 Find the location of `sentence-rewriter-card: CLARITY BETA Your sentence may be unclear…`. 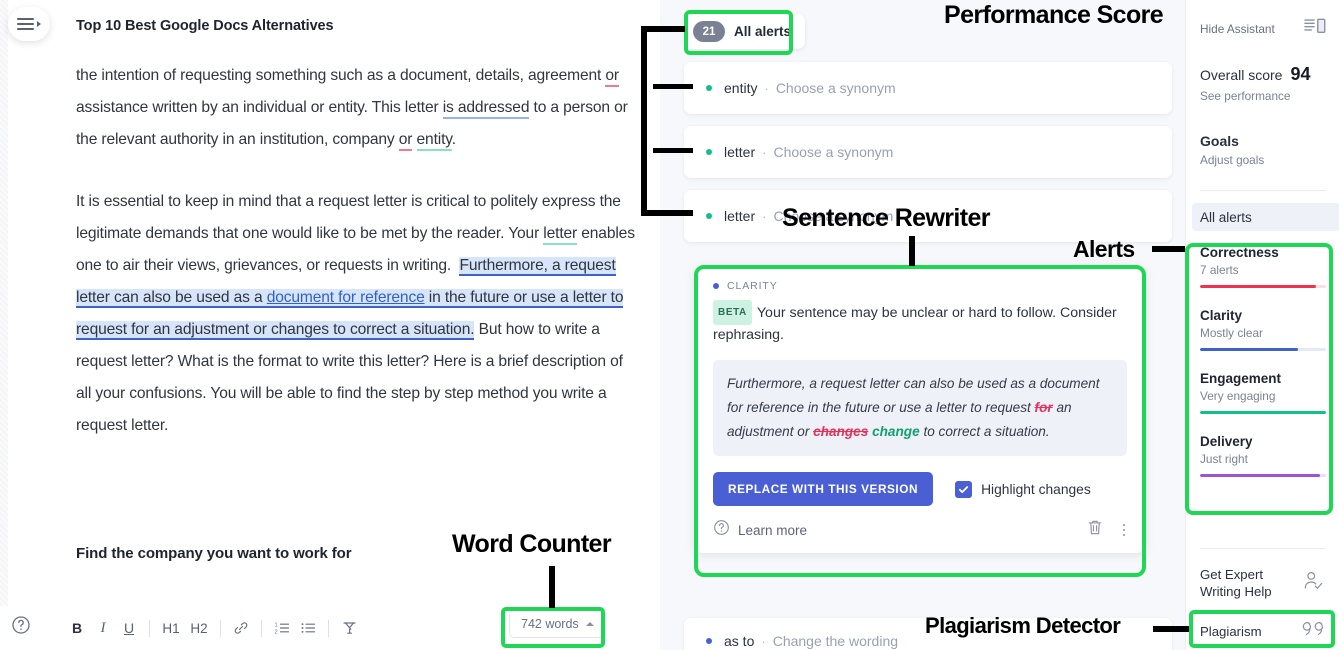

sentence-rewriter-card: CLARITY BETA Your sentence may be unclear… is located at coordinates (920, 409).